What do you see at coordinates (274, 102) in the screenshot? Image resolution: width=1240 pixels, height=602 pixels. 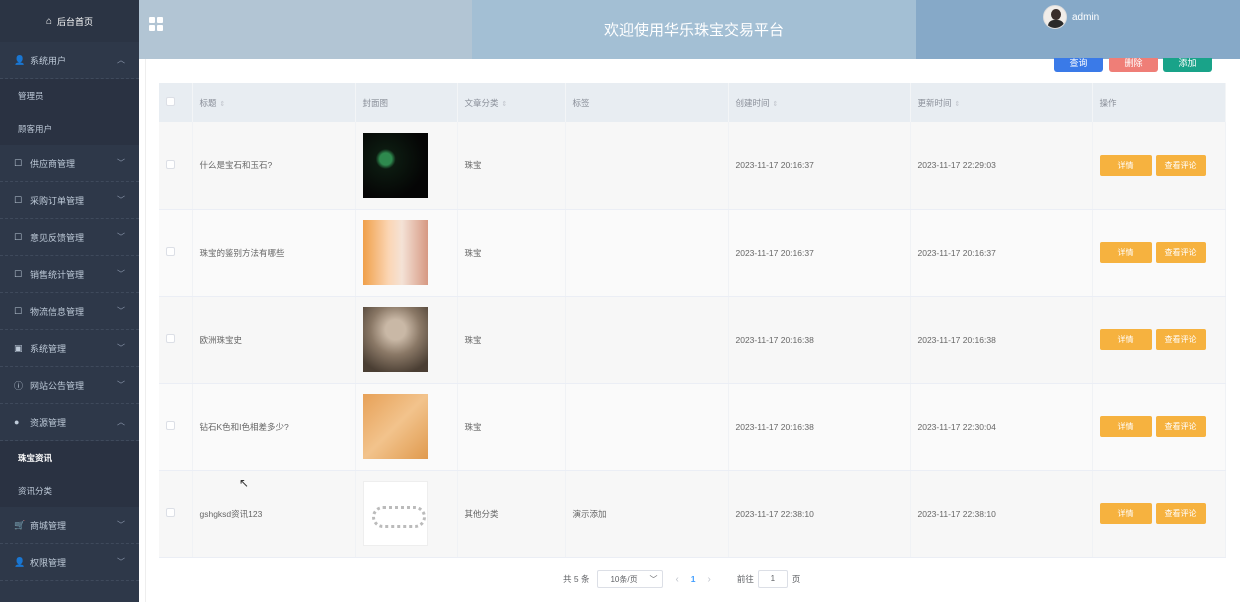 I see `col-title: 标题 ⇕` at bounding box center [274, 102].